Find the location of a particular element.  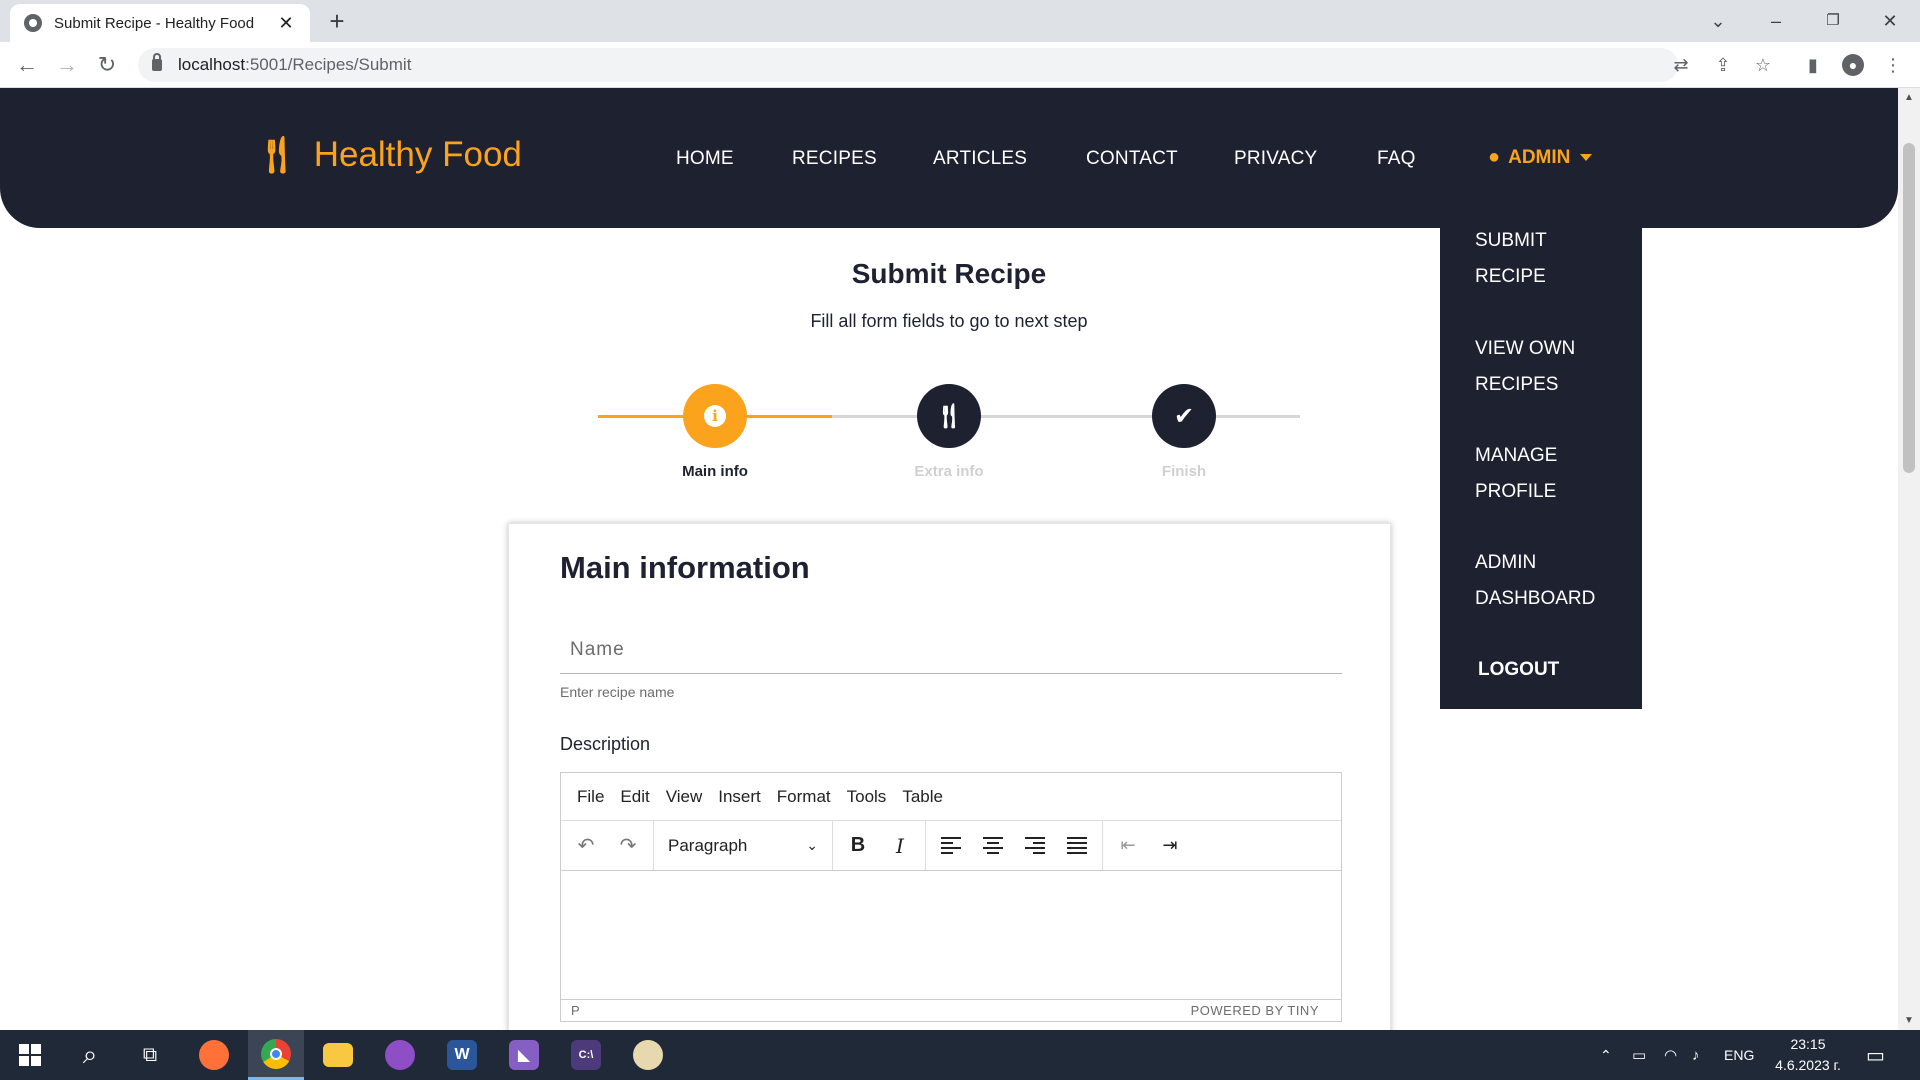

volume-icon: ♪ is located at coordinates (1696, 1055).